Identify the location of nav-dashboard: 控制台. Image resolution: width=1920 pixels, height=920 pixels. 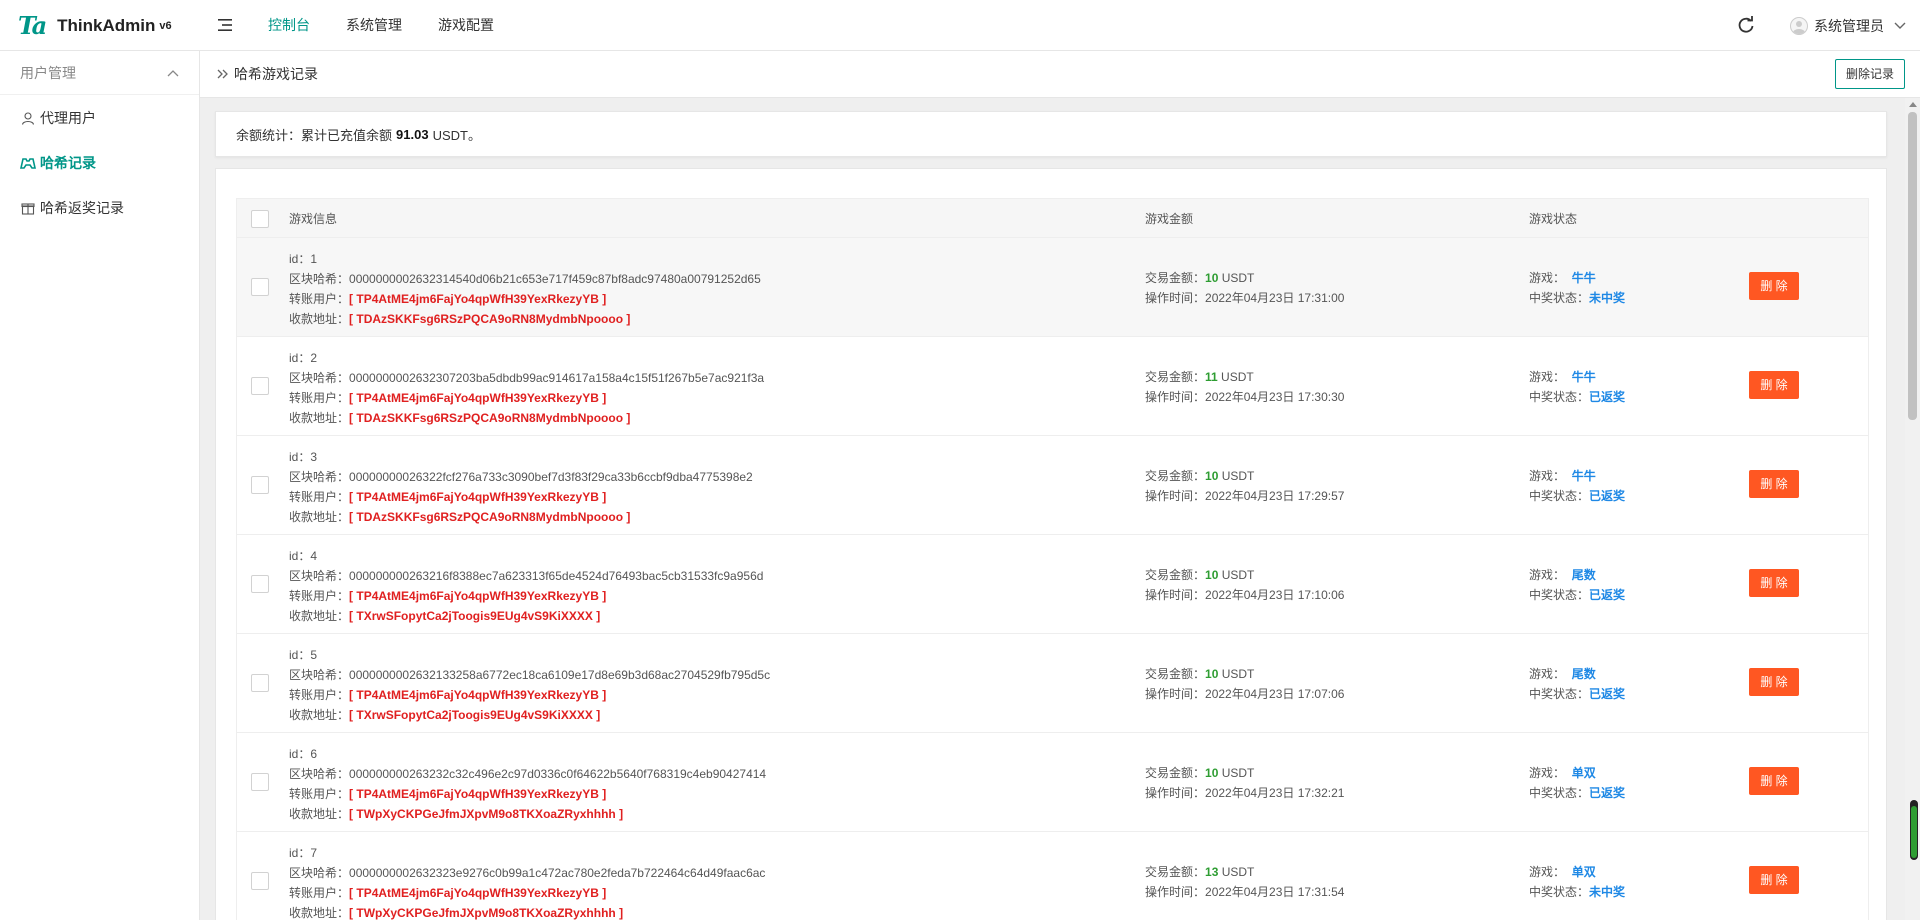
(289, 25).